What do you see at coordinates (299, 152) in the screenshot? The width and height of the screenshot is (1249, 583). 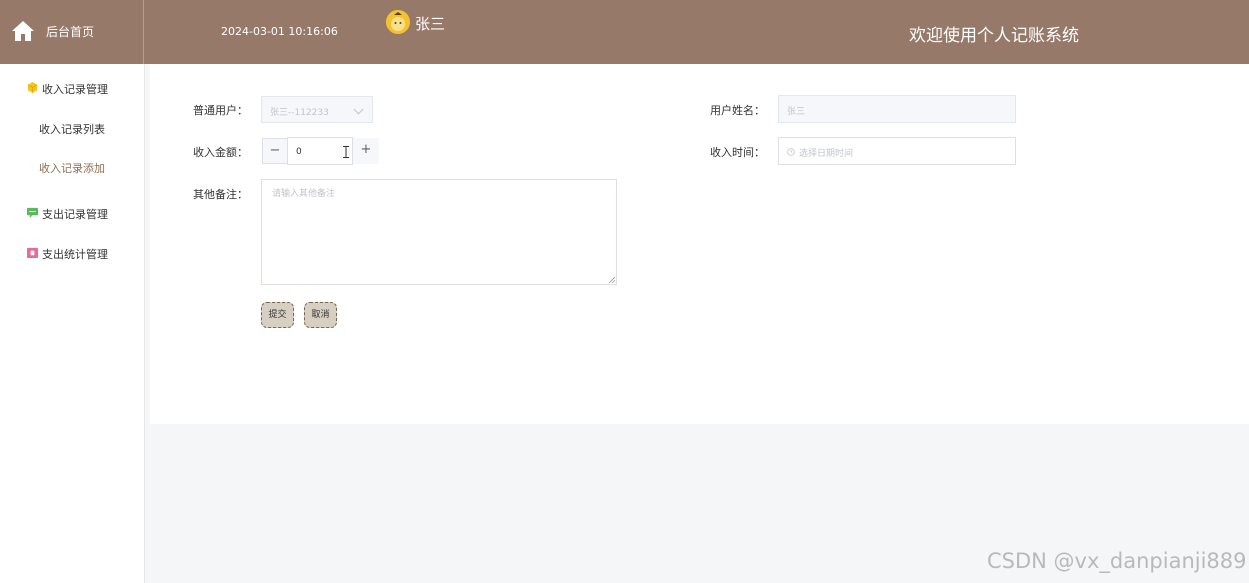 I see `amount-value: 0` at bounding box center [299, 152].